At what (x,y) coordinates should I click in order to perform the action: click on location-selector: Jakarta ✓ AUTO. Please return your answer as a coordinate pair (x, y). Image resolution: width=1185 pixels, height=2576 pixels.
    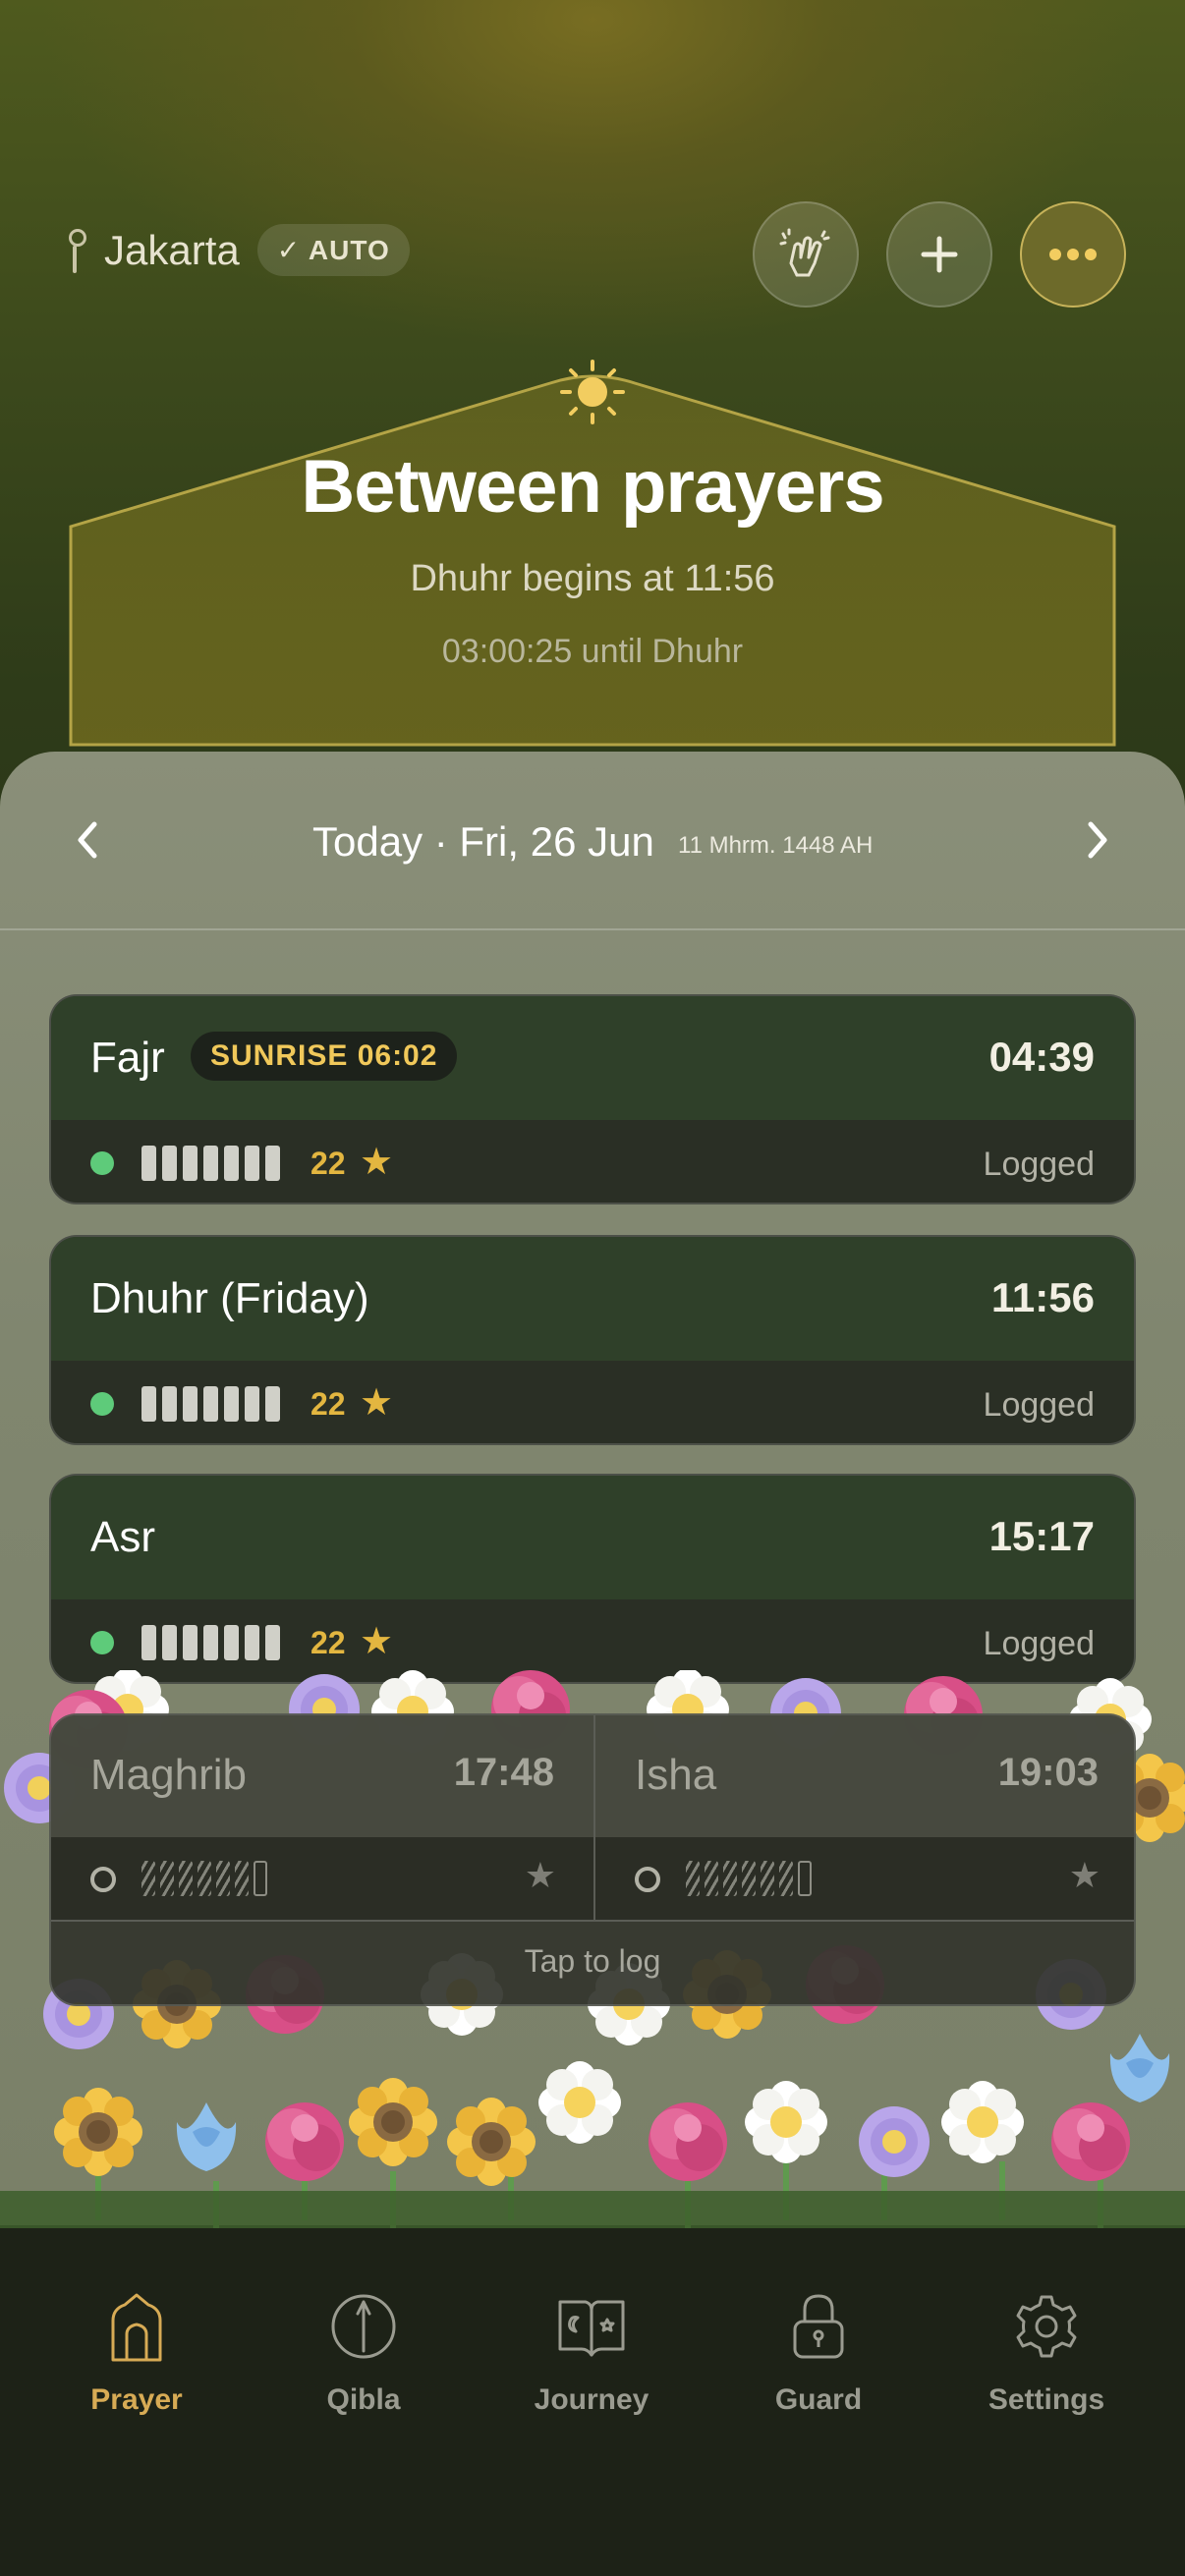
    Looking at the image, I should click on (237, 250).